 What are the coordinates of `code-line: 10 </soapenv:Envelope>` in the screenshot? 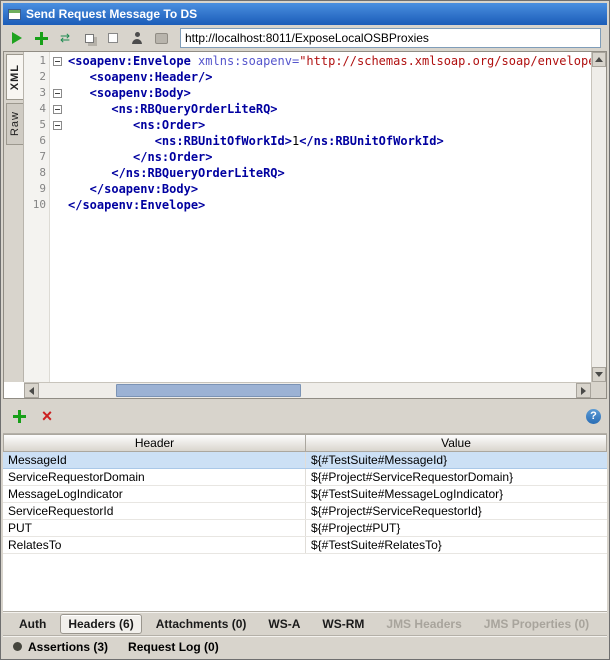 It's located at (307, 206).